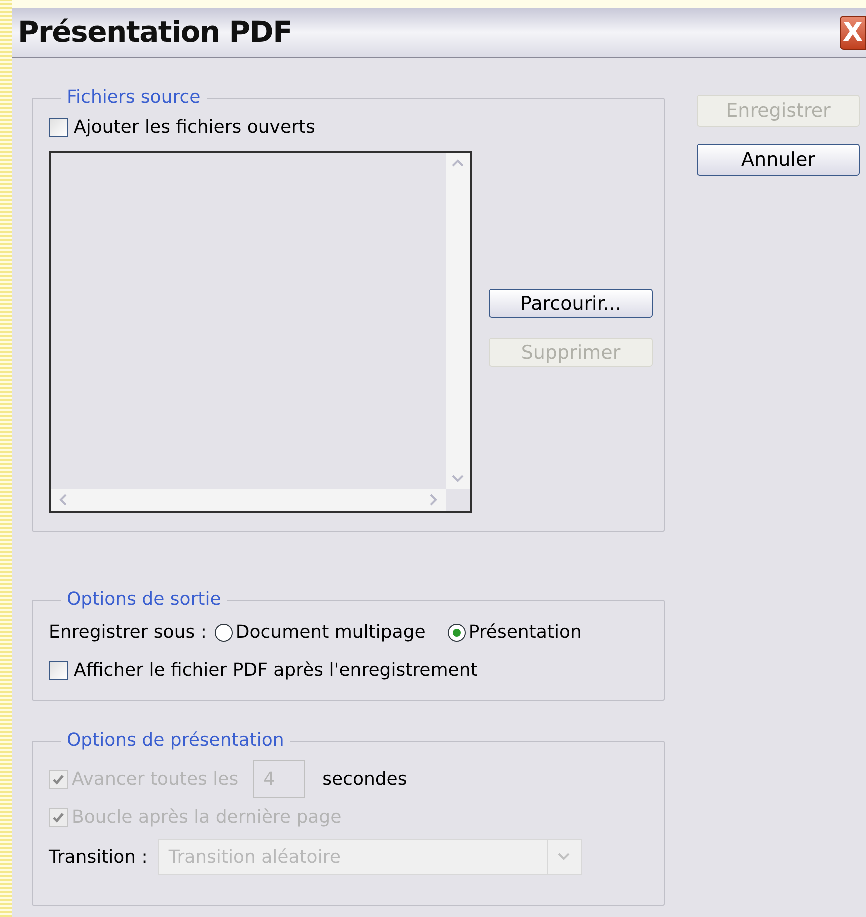 This screenshot has height=917, width=866. Describe the element at coordinates (365, 780) in the screenshot. I see `unit-label: secondes` at that location.